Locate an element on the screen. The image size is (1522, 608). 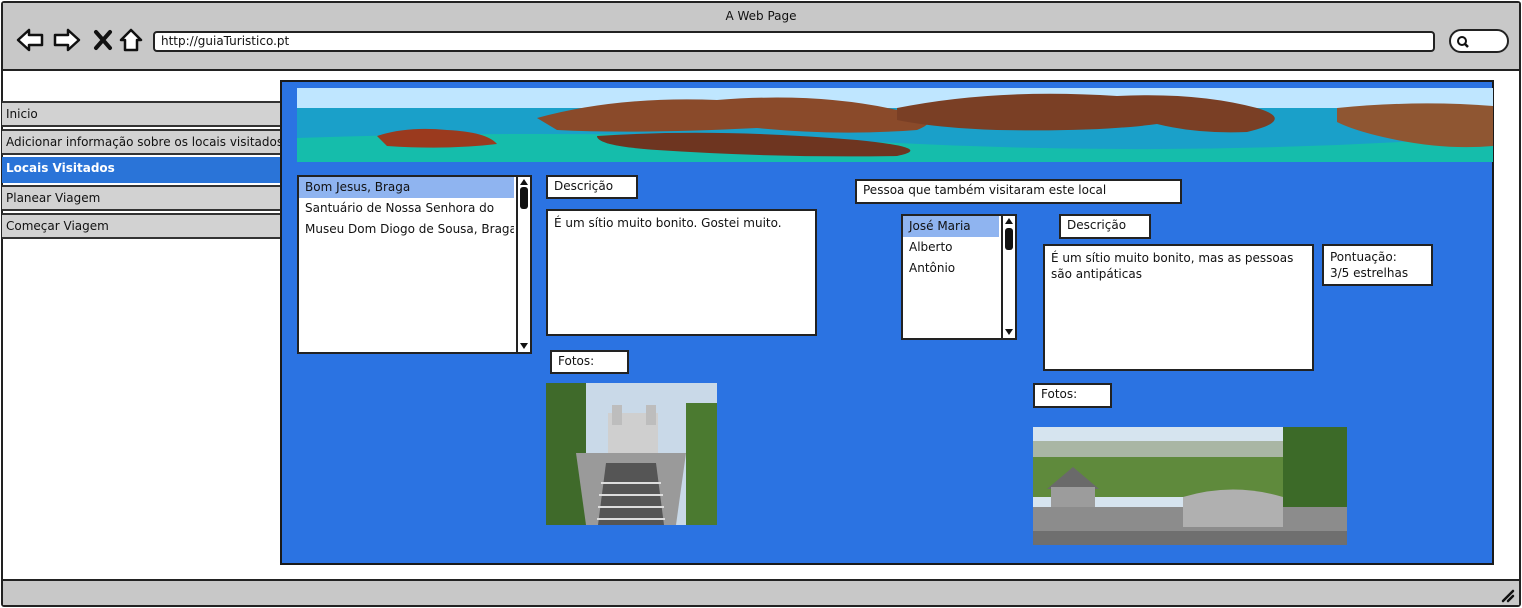
people-list: José Maria Alberto Antônio is located at coordinates (959, 277).